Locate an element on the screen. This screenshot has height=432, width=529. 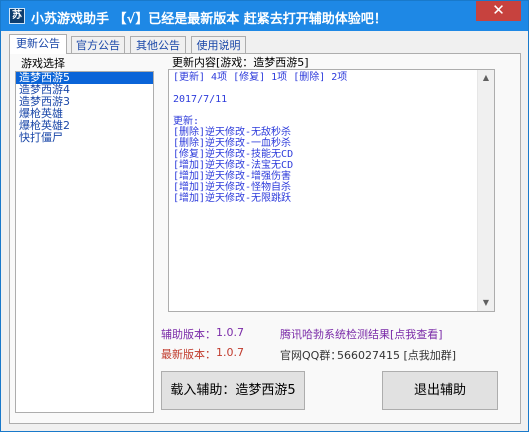
window-title: 小苏游戏助手 【√】已经是最新版本 赶紧去打开辅助体验吧！ is located at coordinates (209, 19).